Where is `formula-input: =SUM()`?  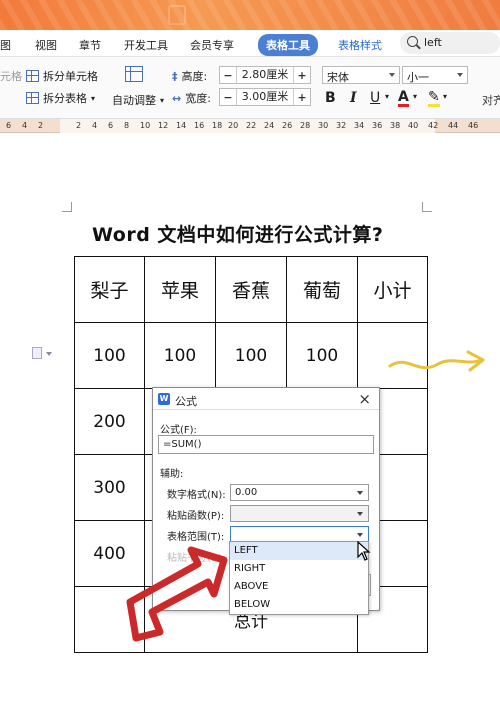 formula-input: =SUM() is located at coordinates (266, 444).